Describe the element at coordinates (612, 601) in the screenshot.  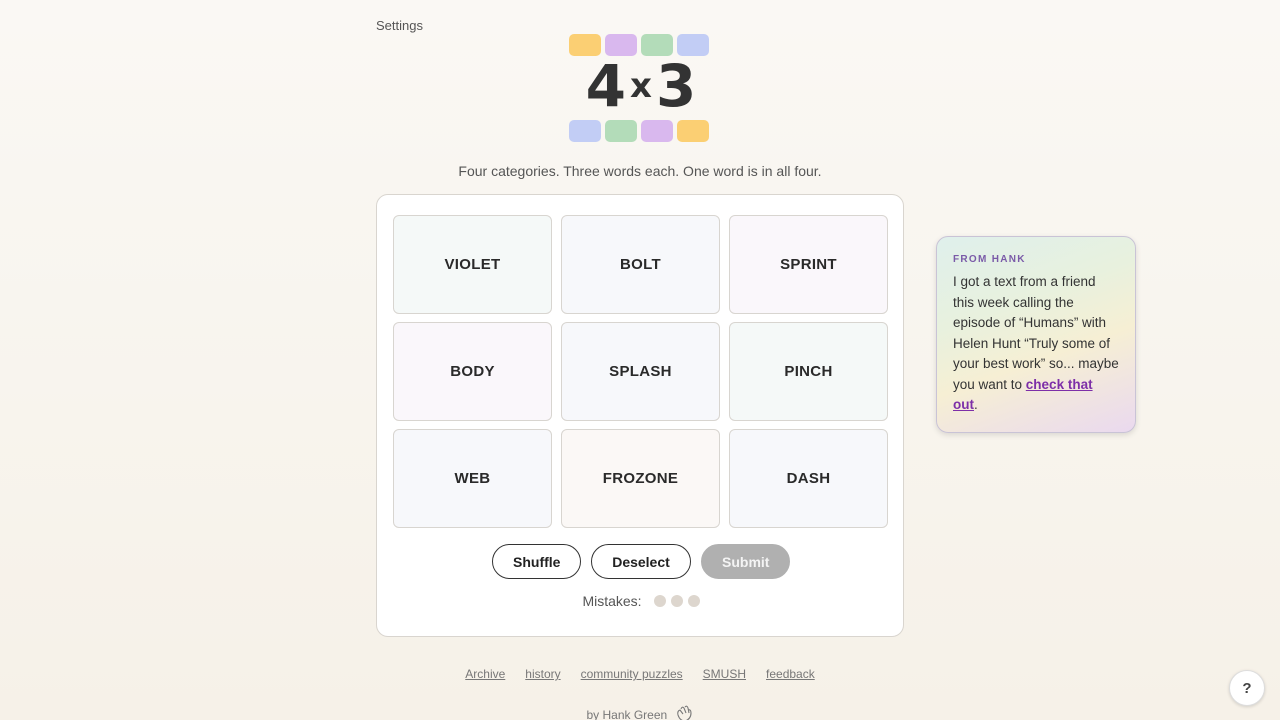
I see `mistakes-label: Mistakes:` at that location.